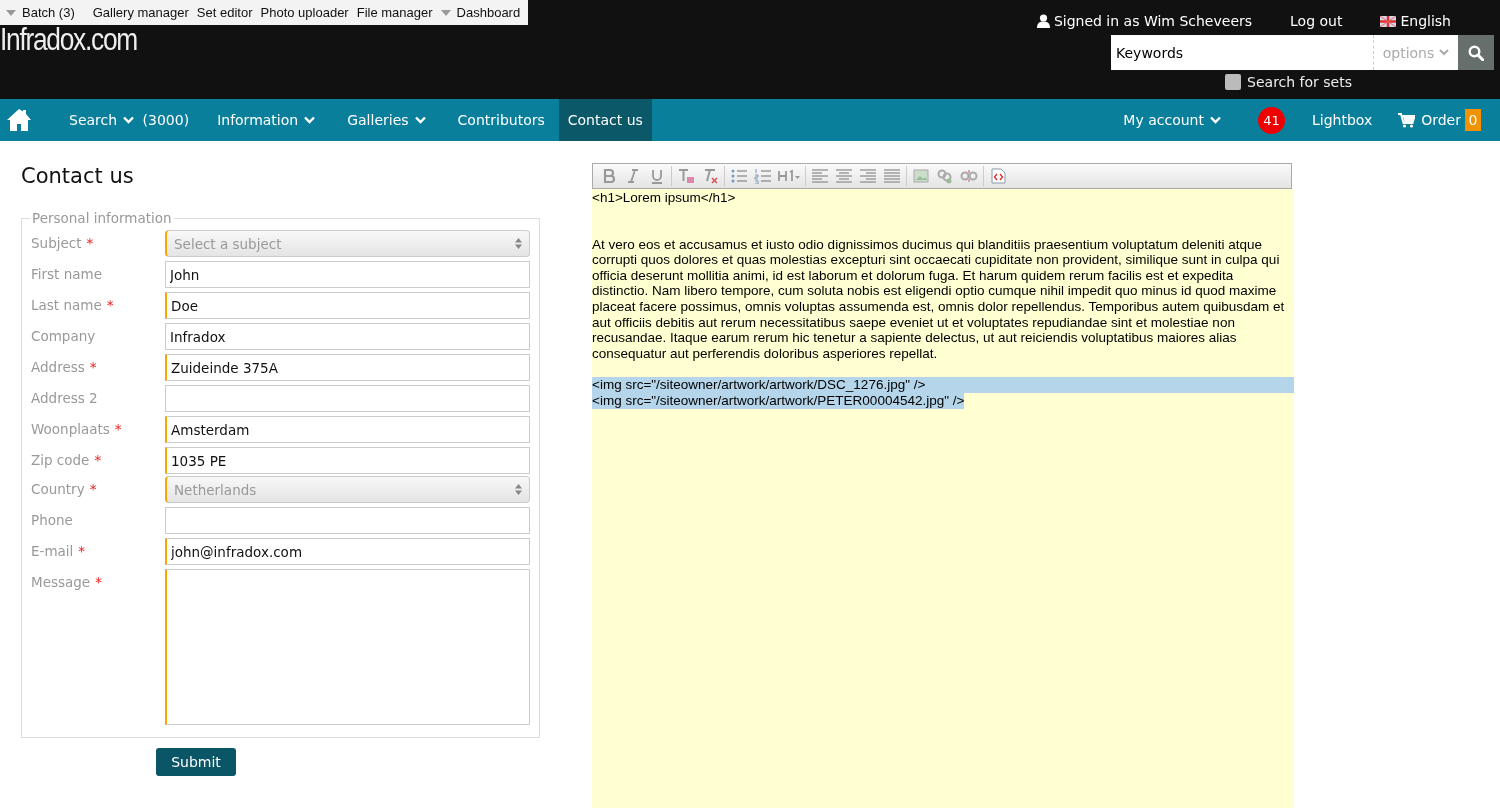 The height and width of the screenshot is (808, 1500). I want to click on unlink-icon, so click(969, 176).